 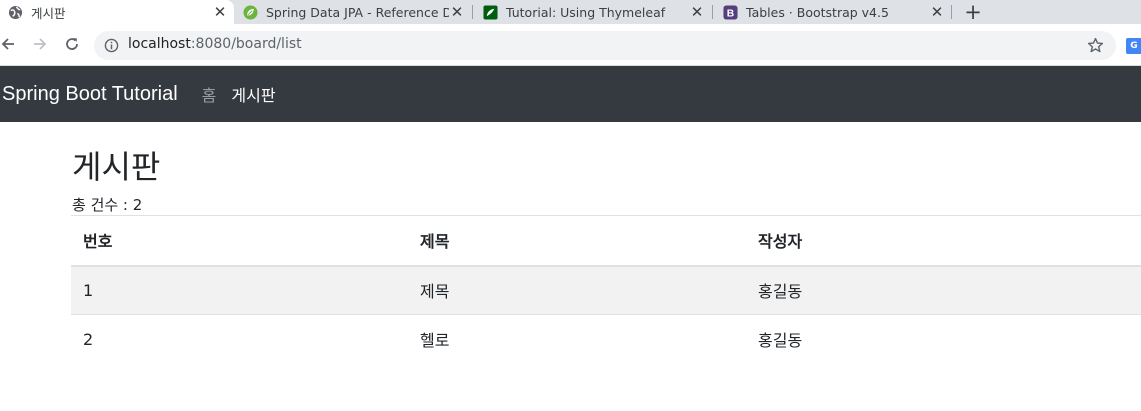 What do you see at coordinates (570, 94) in the screenshot?
I see `site-navbar: Spring Boot Tutorial 홈 게시판` at bounding box center [570, 94].